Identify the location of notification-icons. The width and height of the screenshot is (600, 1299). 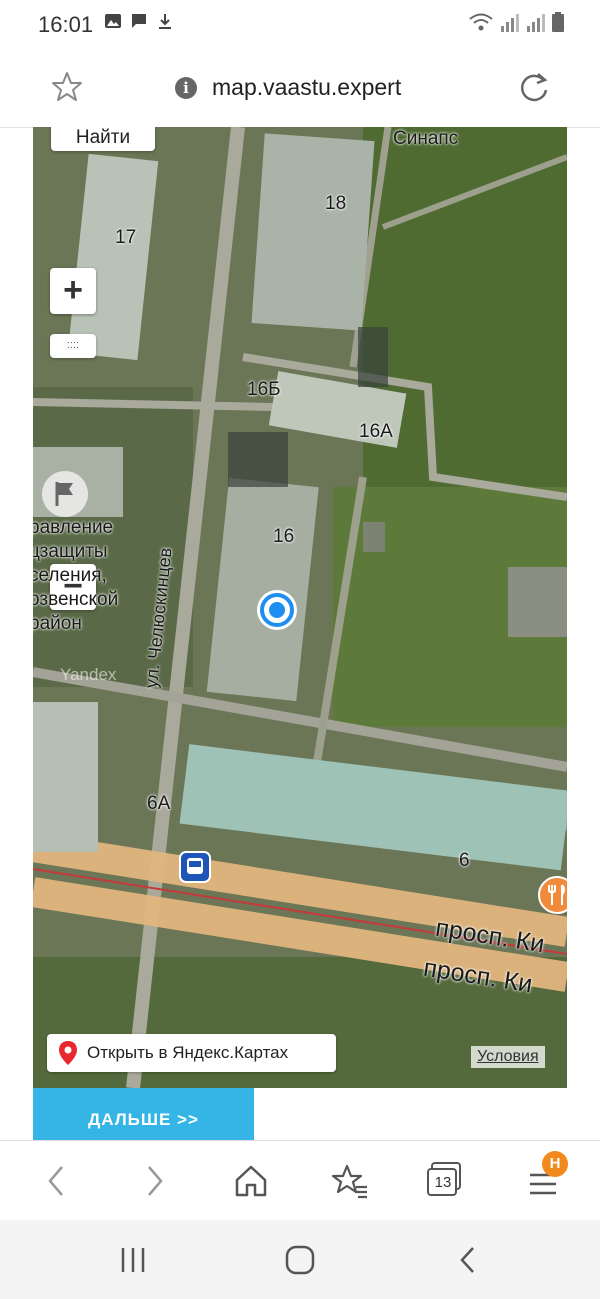
(139, 21).